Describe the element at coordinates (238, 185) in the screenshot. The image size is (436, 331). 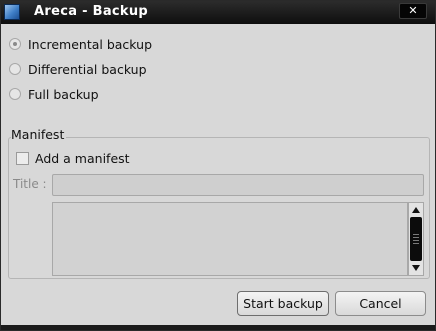
I see `manifest-title-input` at that location.